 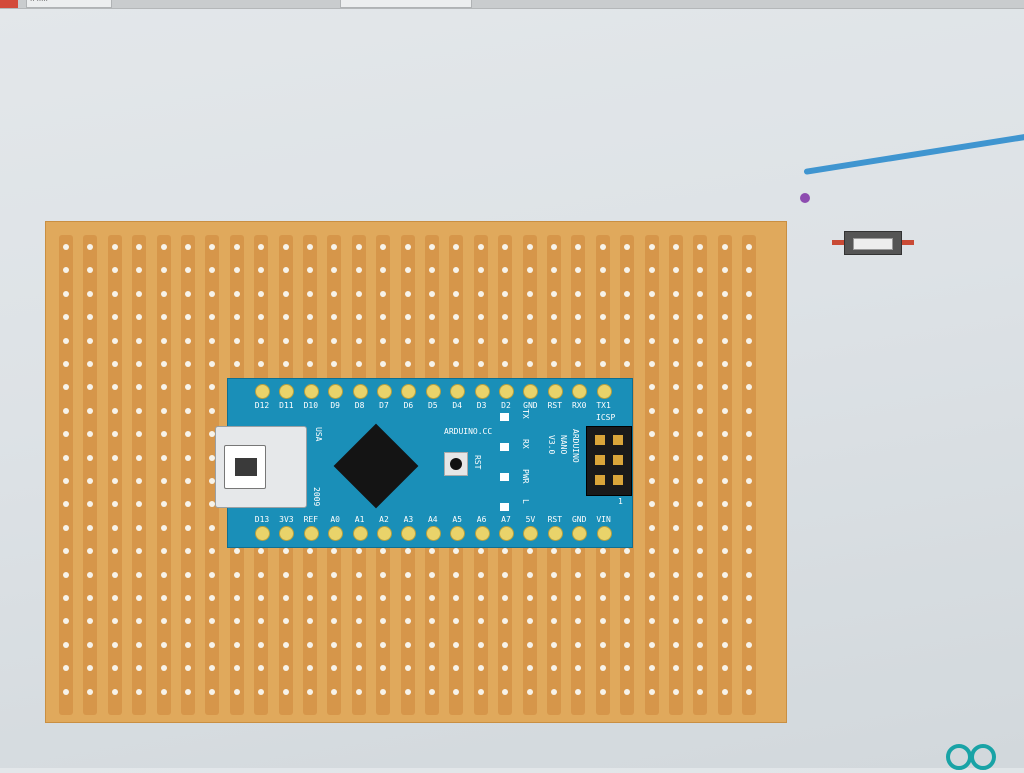 What do you see at coordinates (406, 4) in the screenshot?
I see `view-tab` at bounding box center [406, 4].